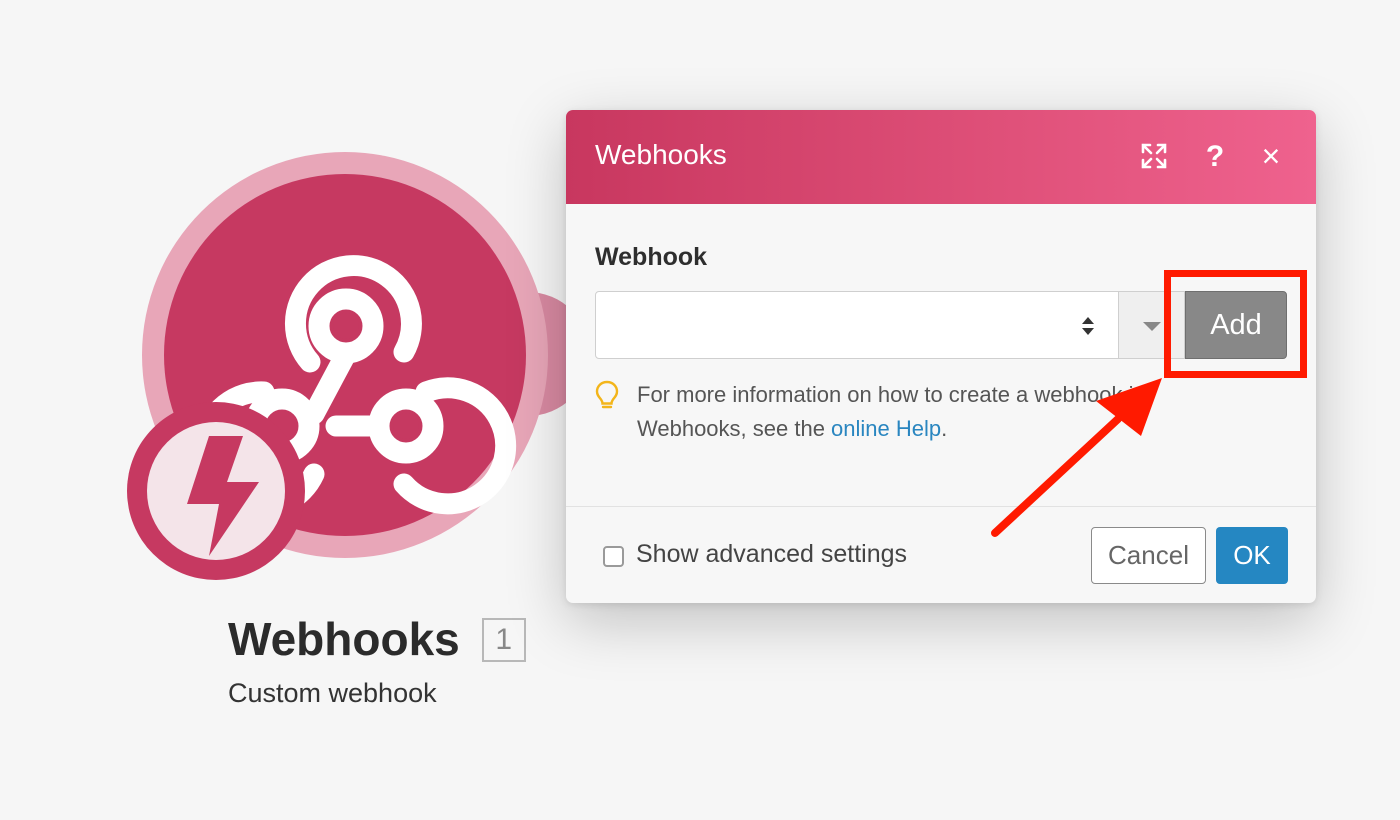 The width and height of the screenshot is (1400, 820). Describe the element at coordinates (1215, 157) in the screenshot. I see `help-icon: ?` at that location.